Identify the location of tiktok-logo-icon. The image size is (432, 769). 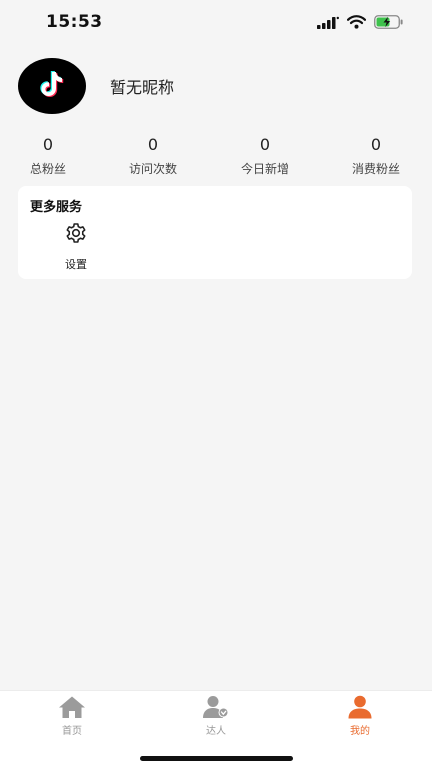
(52, 86).